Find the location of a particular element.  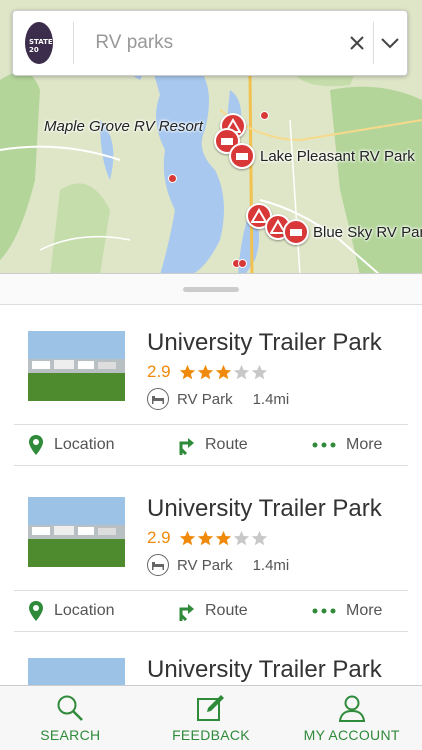

drag-handle-icon is located at coordinates (211, 289).